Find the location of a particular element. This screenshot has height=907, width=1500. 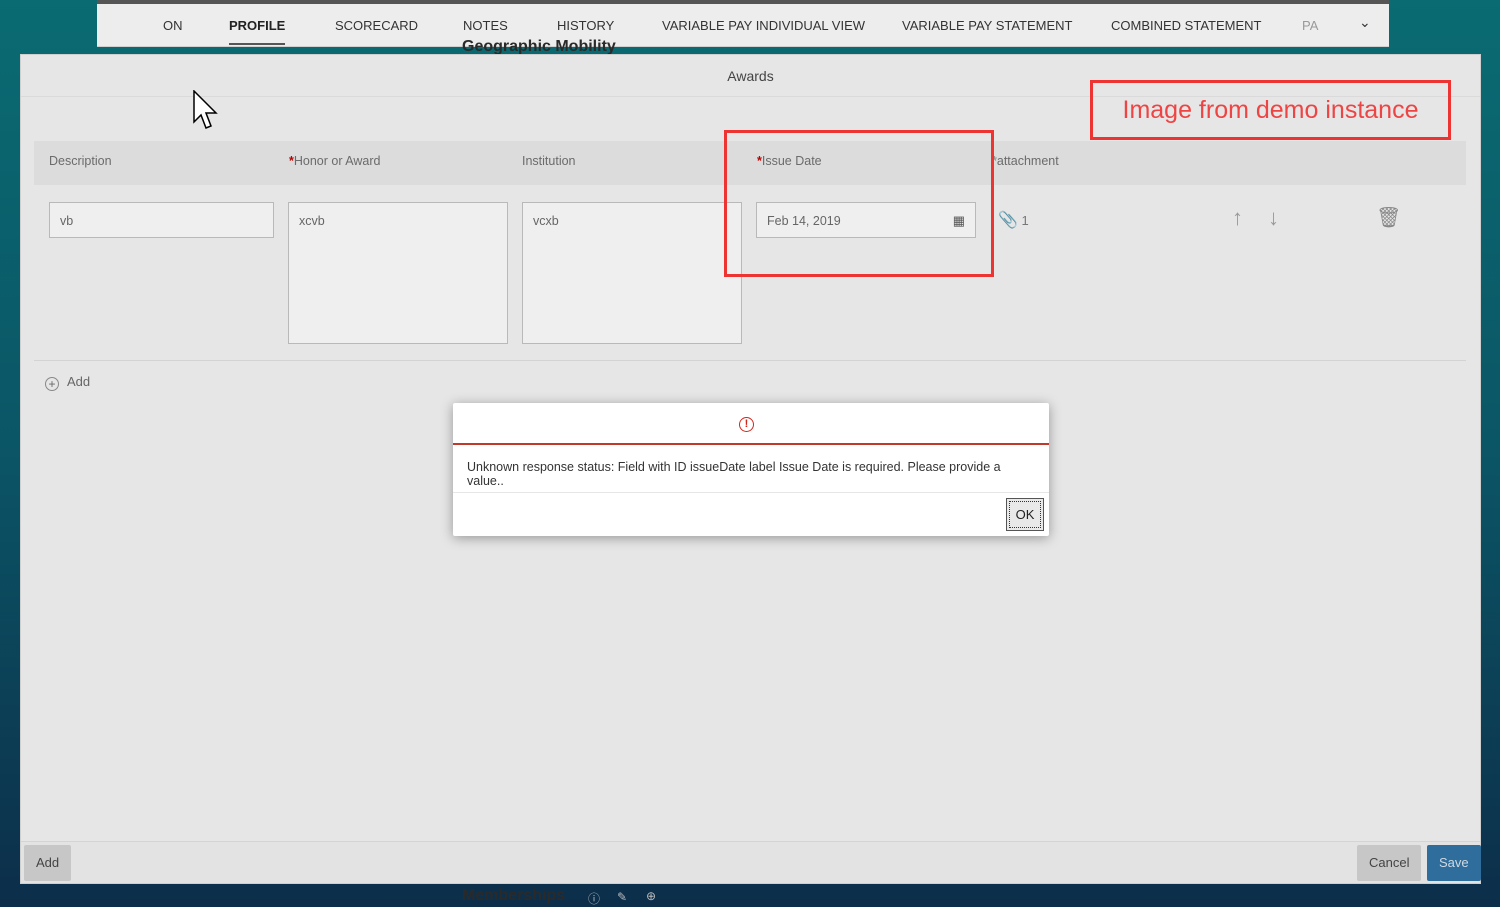

col-attachment-label: attachment is located at coordinates (1027, 161).